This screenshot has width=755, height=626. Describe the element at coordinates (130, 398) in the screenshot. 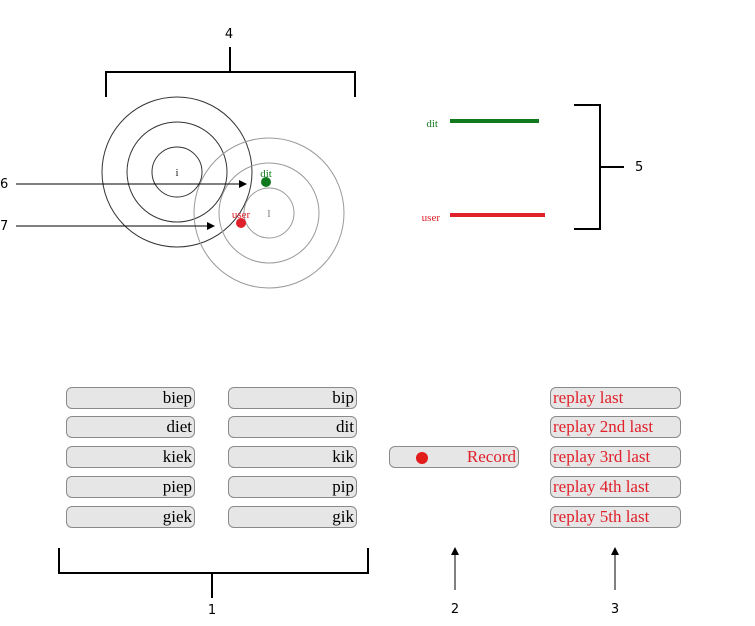

I see `word-button-biep: biep` at that location.